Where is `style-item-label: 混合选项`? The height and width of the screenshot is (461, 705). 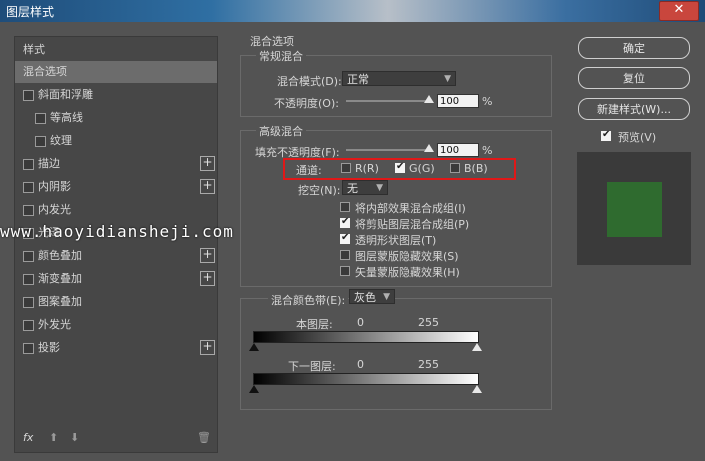 style-item-label: 混合选项 is located at coordinates (45, 71).